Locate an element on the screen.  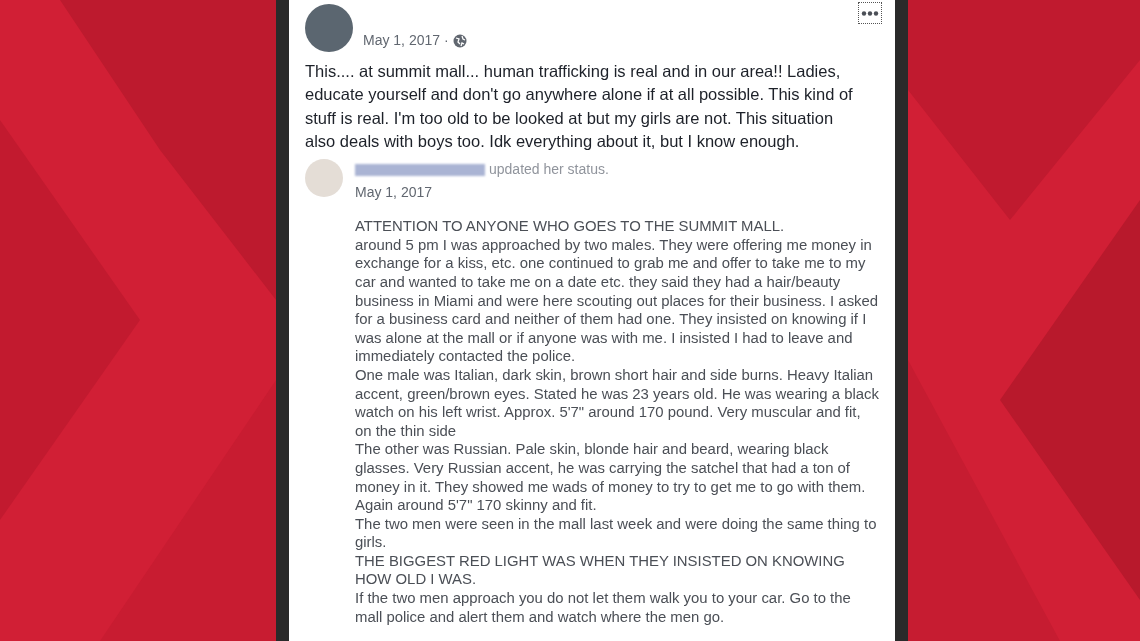
more-options-button is located at coordinates (870, 13).